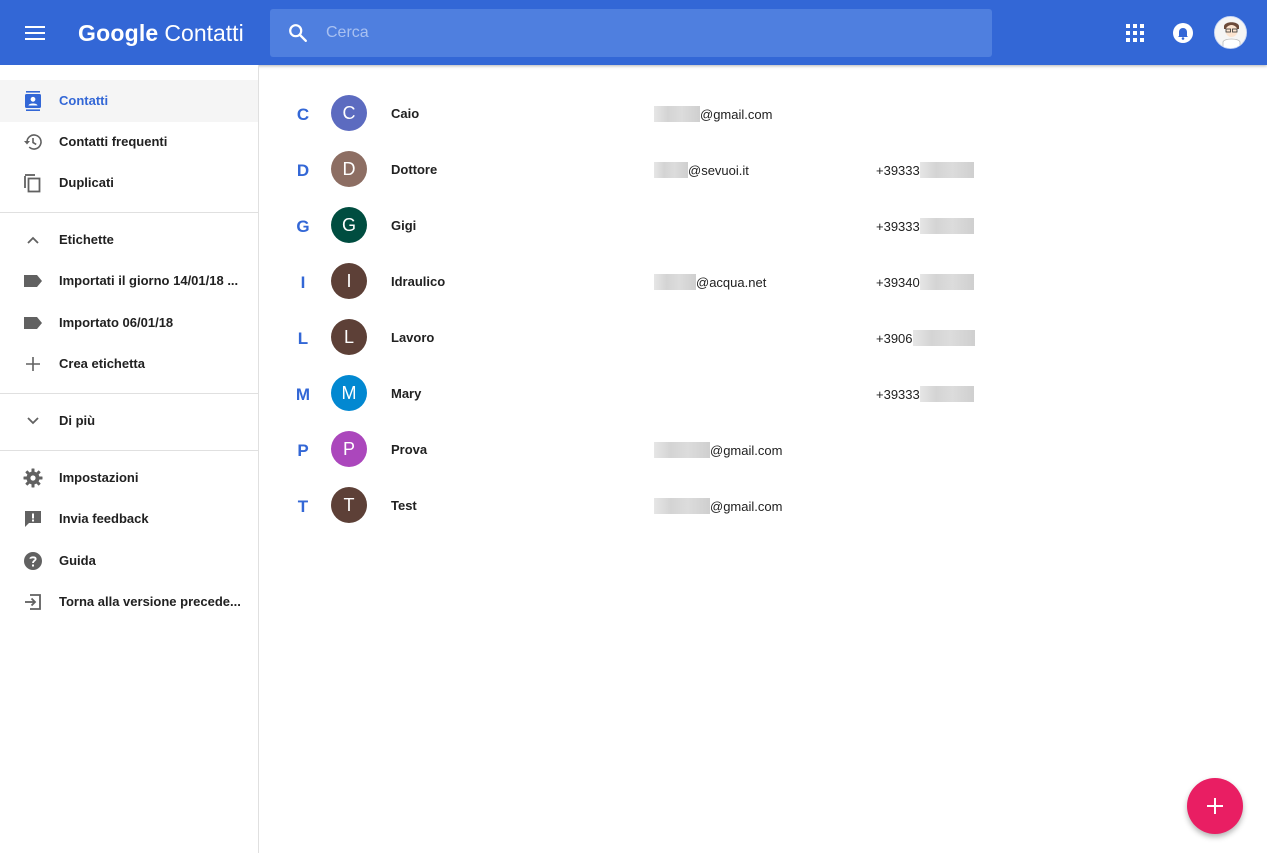 This screenshot has height=853, width=1267. Describe the element at coordinates (33, 101) in the screenshot. I see `contacts-icon` at that location.